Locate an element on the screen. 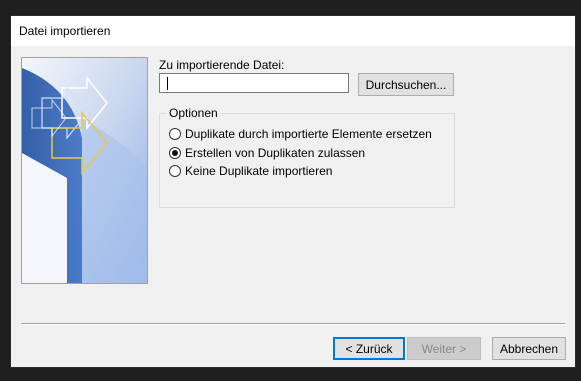  option-no-duplicates: Keine Duplikate importieren is located at coordinates (250, 171).